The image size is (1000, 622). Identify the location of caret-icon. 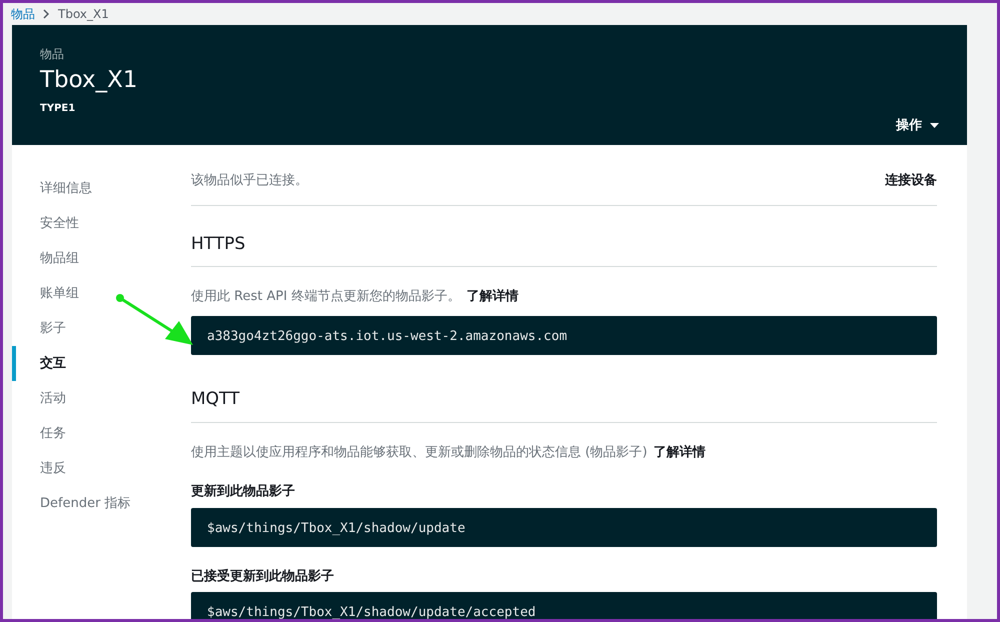
(934, 125).